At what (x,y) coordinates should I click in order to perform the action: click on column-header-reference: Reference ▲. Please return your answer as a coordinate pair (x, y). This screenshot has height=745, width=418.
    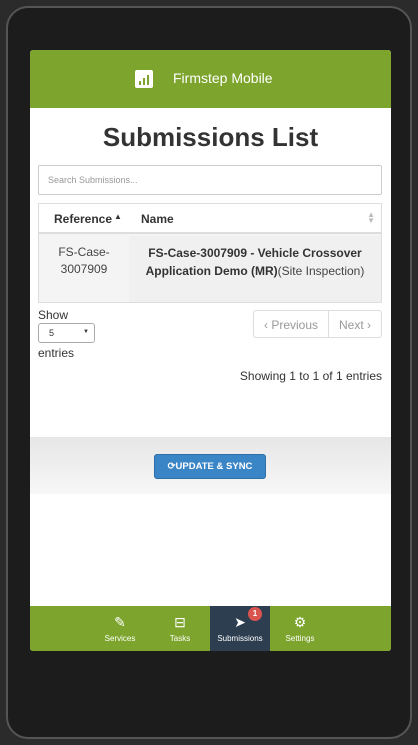
    Looking at the image, I should click on (88, 219).